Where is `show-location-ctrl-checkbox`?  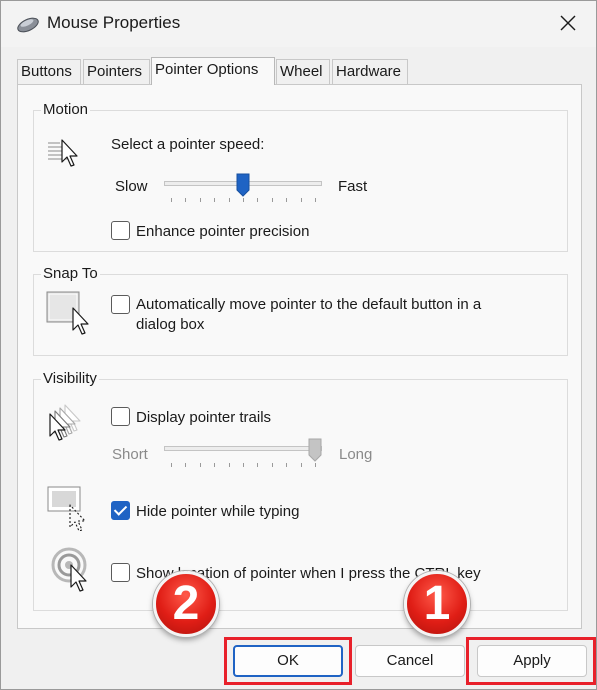
show-location-ctrl-checkbox is located at coordinates (120, 572).